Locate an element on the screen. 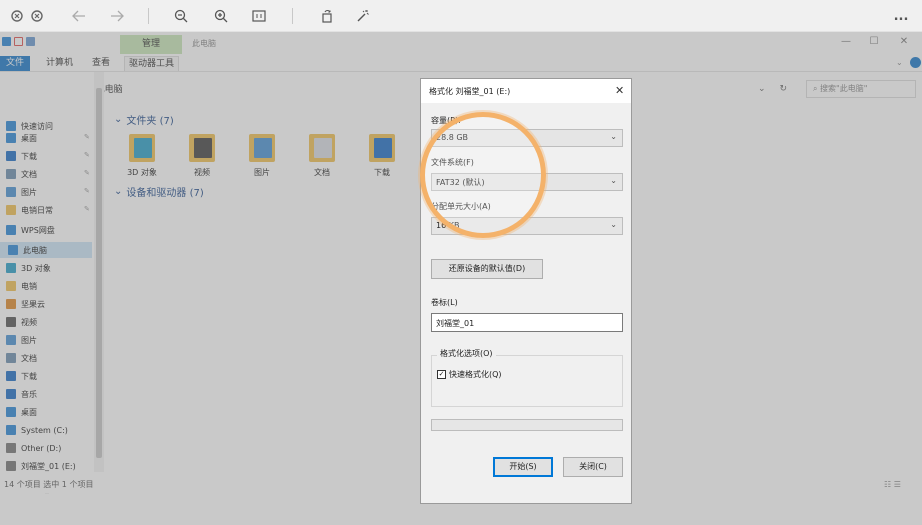 The width and height of the screenshot is (922, 525). zoom-out-icon is located at coordinates (181, 16).